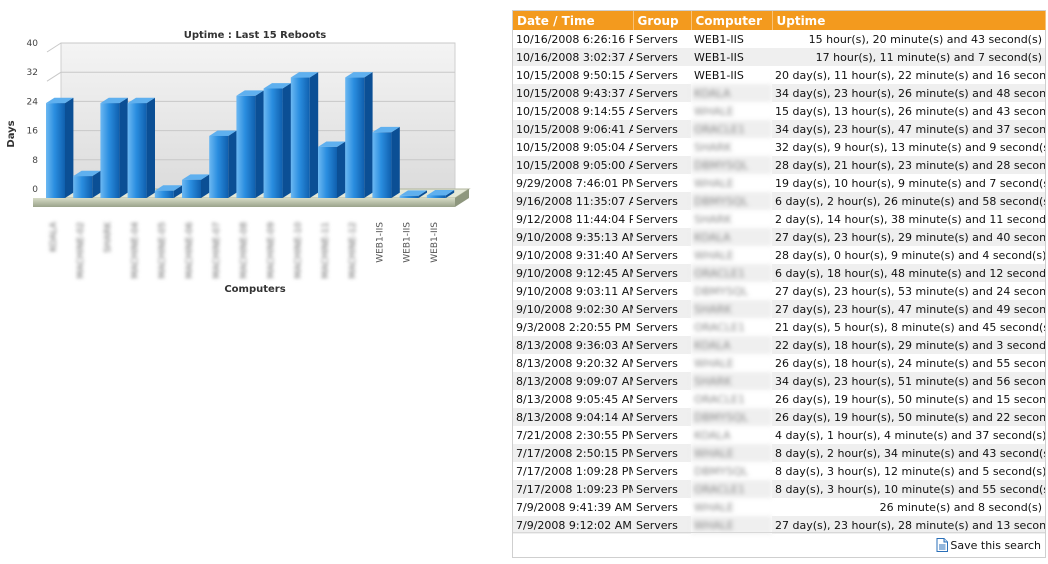  I want to click on cell-date: 10/16/2008 6:26:16 PM, so click(574, 39).